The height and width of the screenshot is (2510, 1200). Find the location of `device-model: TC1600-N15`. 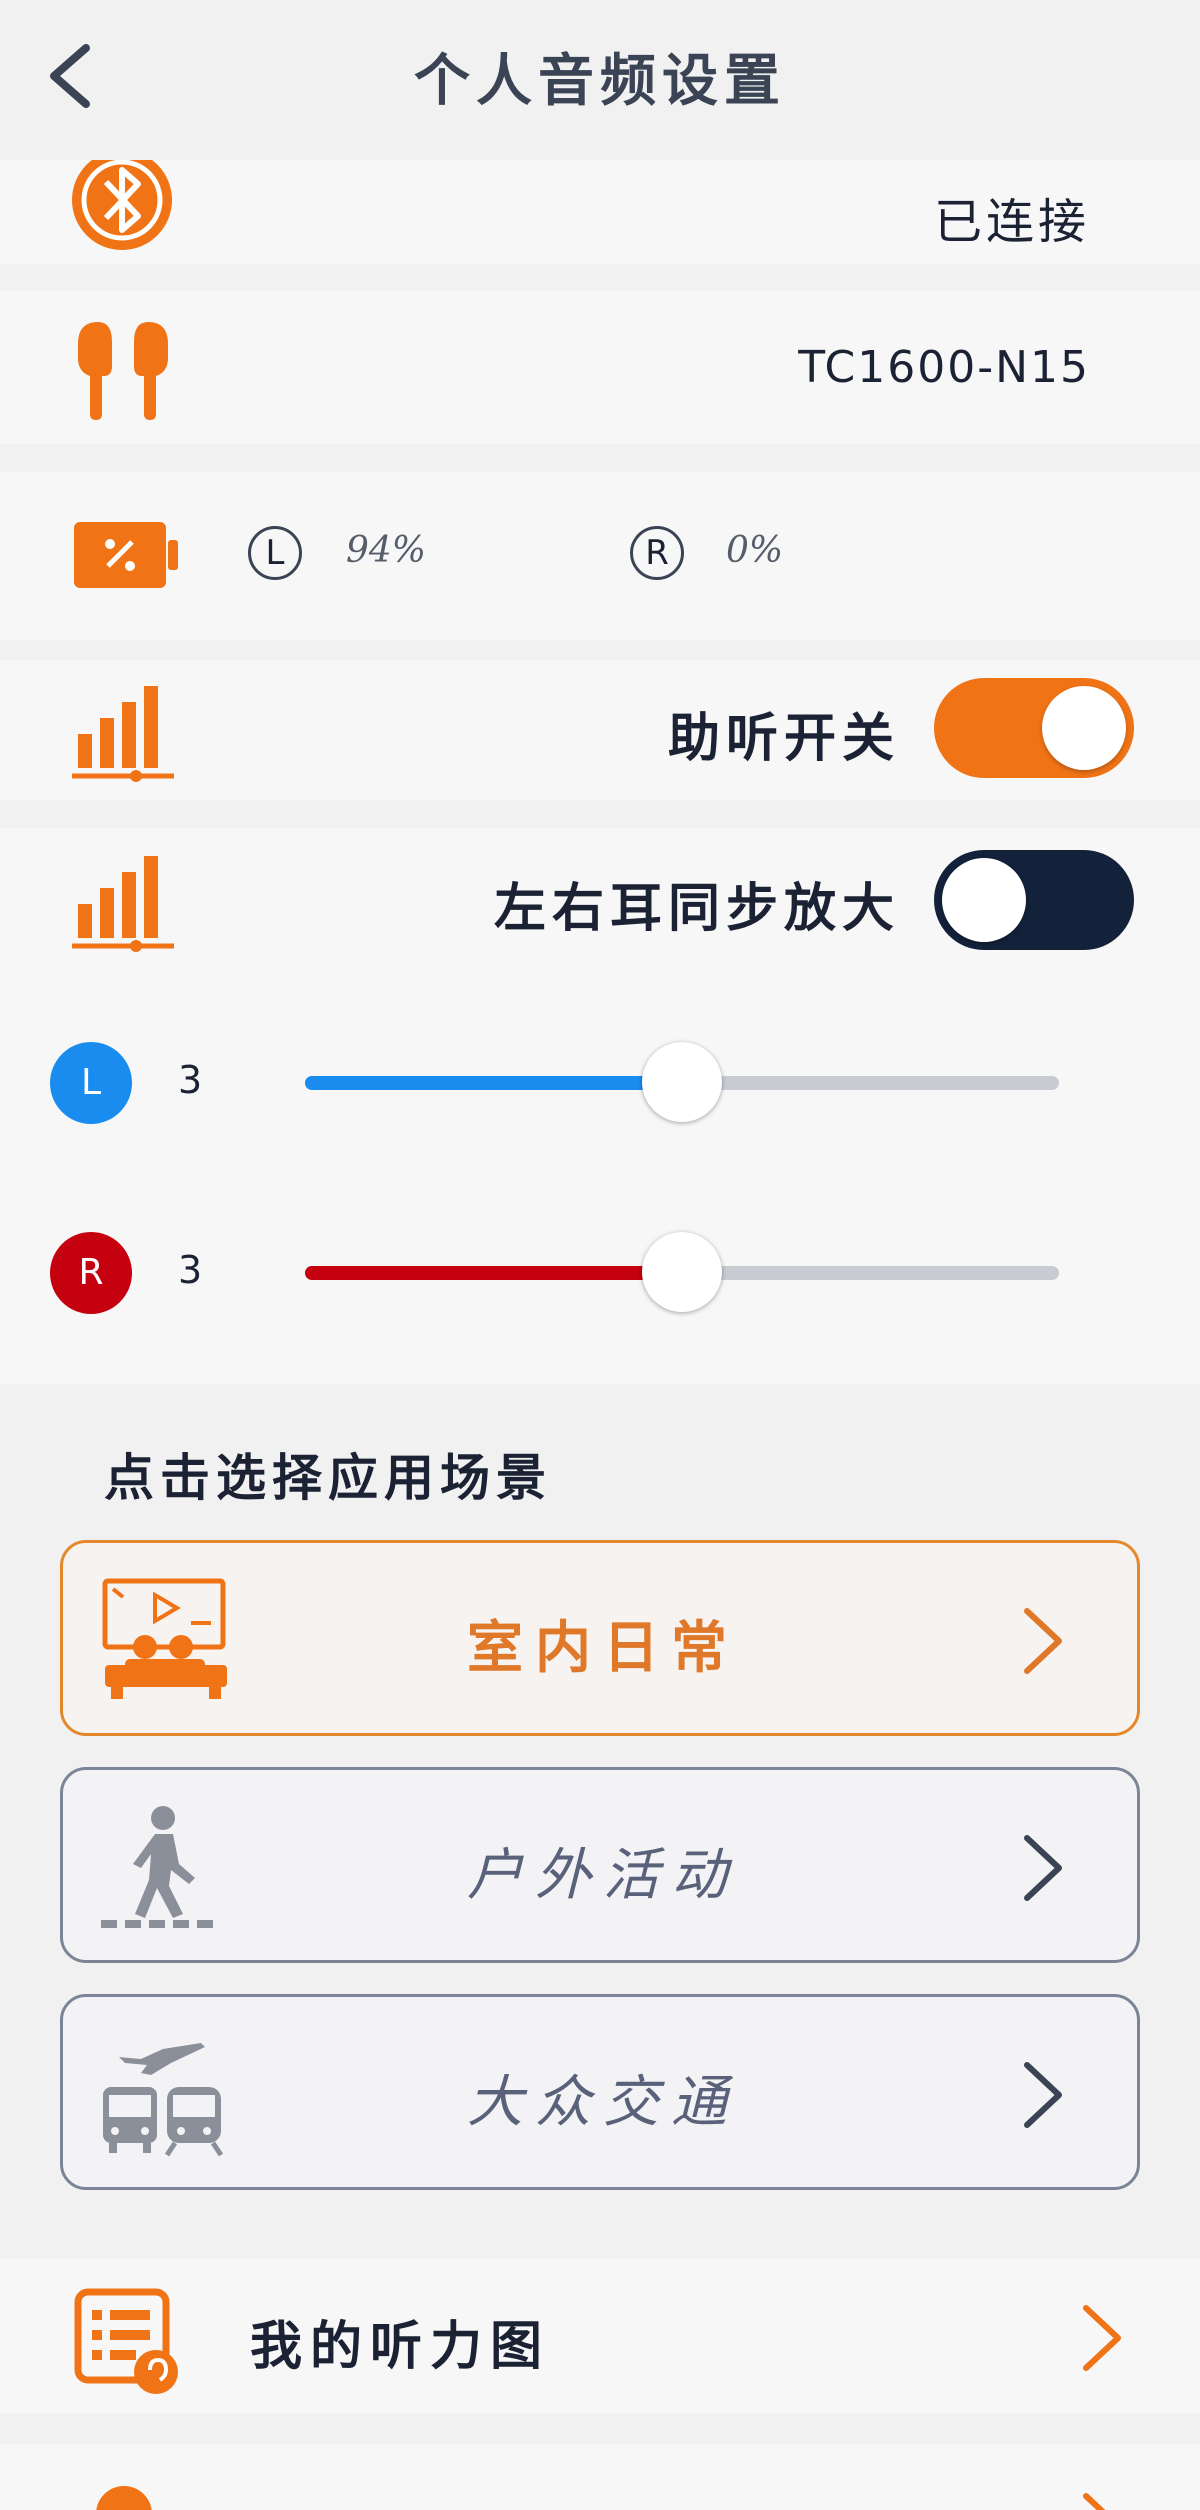

device-model: TC1600-N15 is located at coordinates (944, 367).